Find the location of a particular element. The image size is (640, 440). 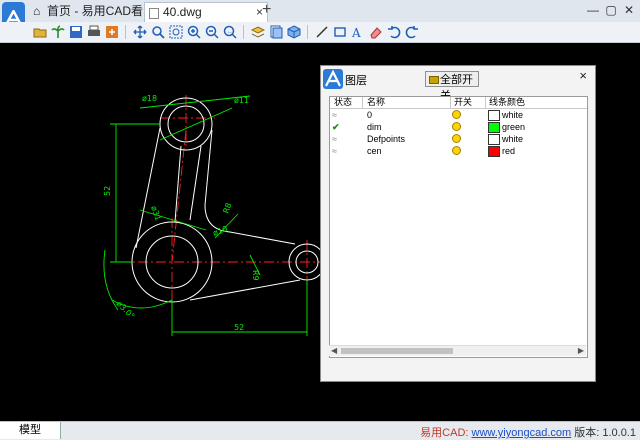

layer-row: ≈0 white is located at coordinates (458, 115).